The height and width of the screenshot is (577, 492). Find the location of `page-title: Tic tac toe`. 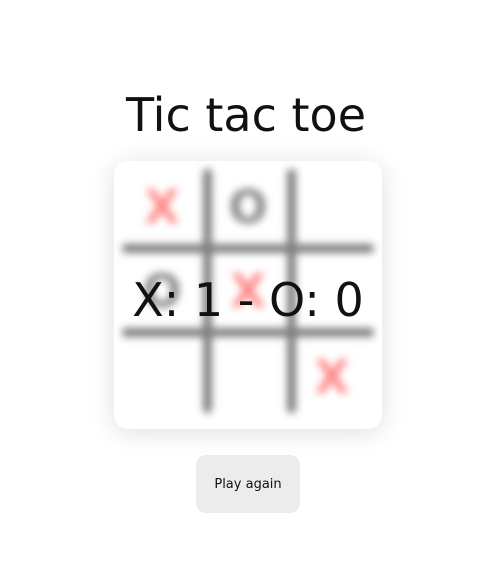

page-title: Tic tac toe is located at coordinates (246, 115).